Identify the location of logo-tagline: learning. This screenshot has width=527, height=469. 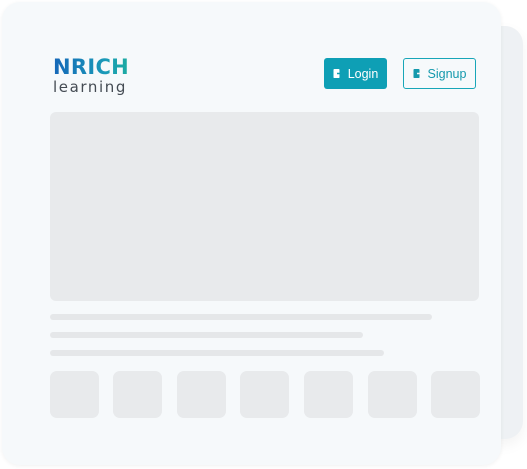
(90, 87).